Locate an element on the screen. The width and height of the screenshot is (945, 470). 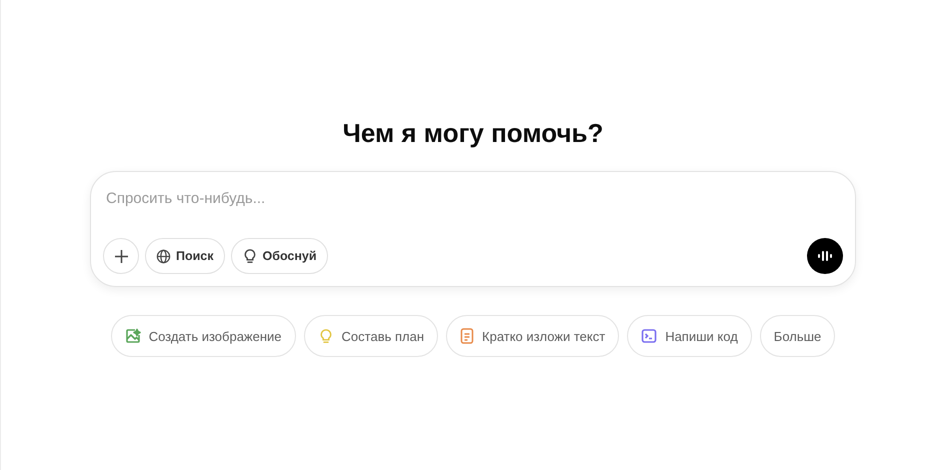
globe-icon is located at coordinates (163, 256).